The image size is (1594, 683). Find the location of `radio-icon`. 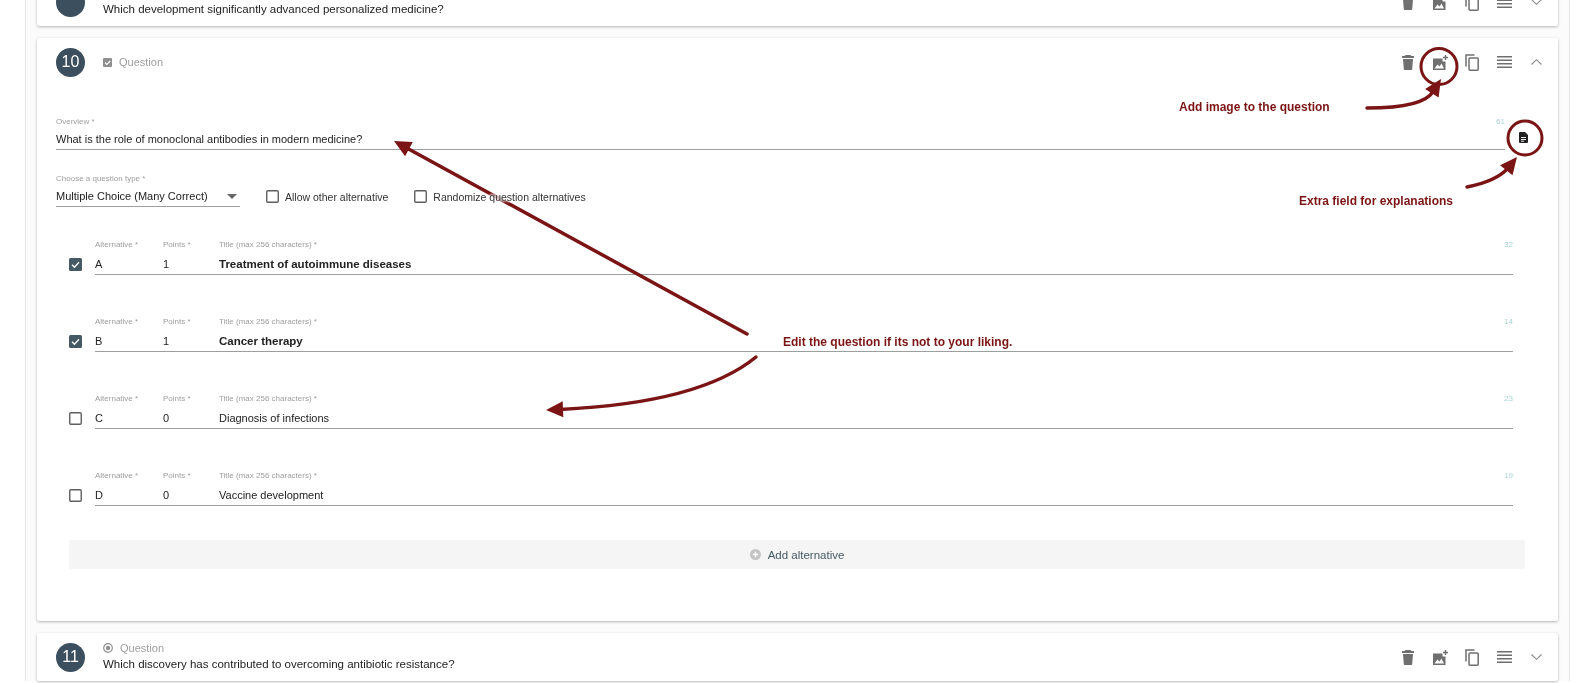

radio-icon is located at coordinates (108, 648).